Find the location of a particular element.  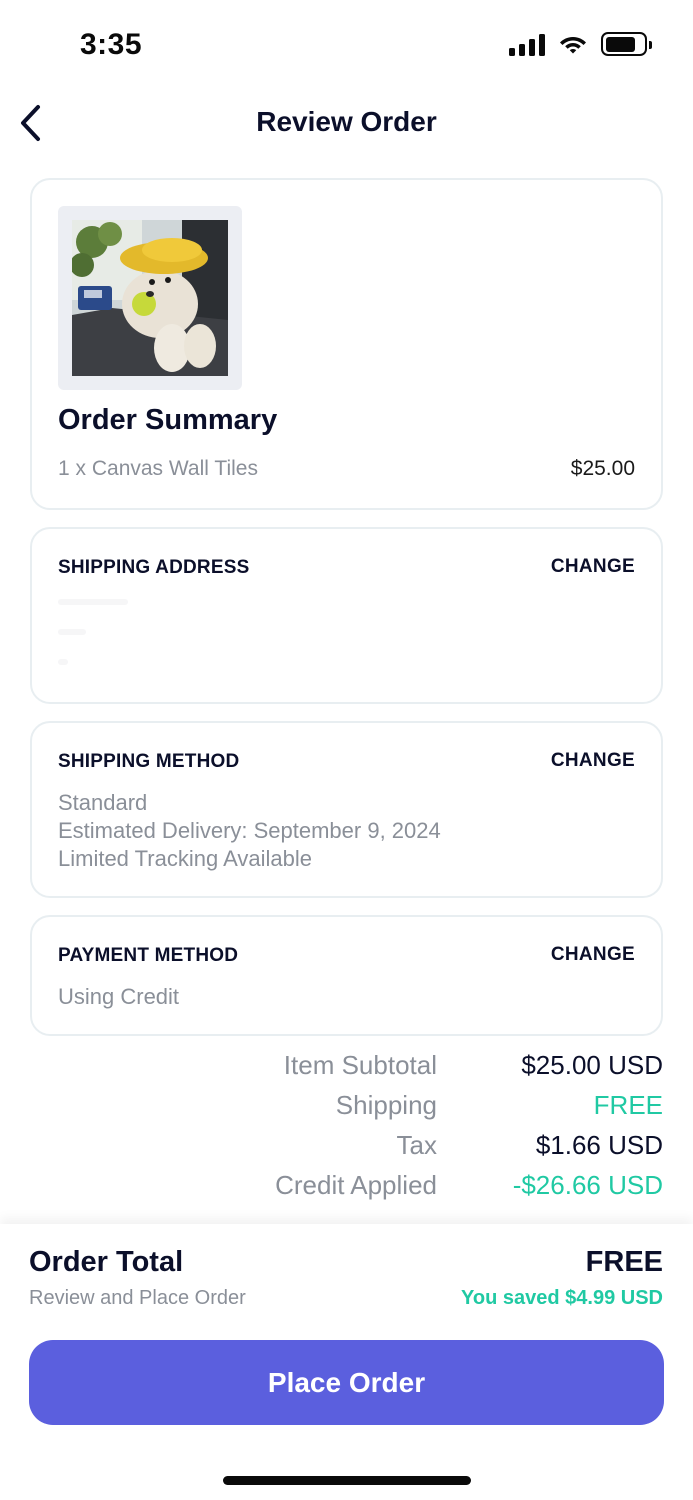

page-title: Review Order is located at coordinates (346, 121).